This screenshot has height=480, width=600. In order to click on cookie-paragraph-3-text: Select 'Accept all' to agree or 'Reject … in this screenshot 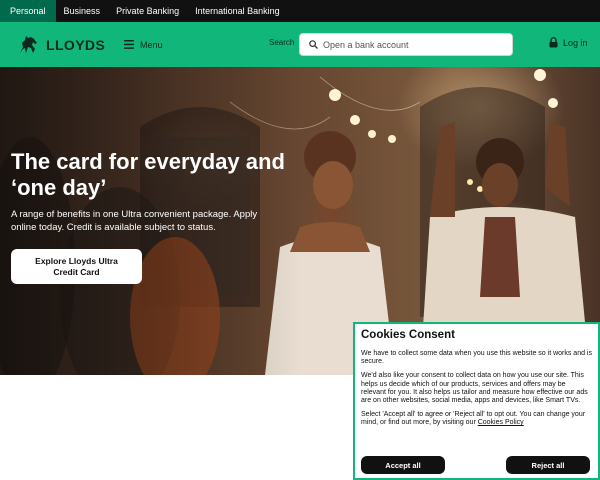, I will do `click(473, 419)`.